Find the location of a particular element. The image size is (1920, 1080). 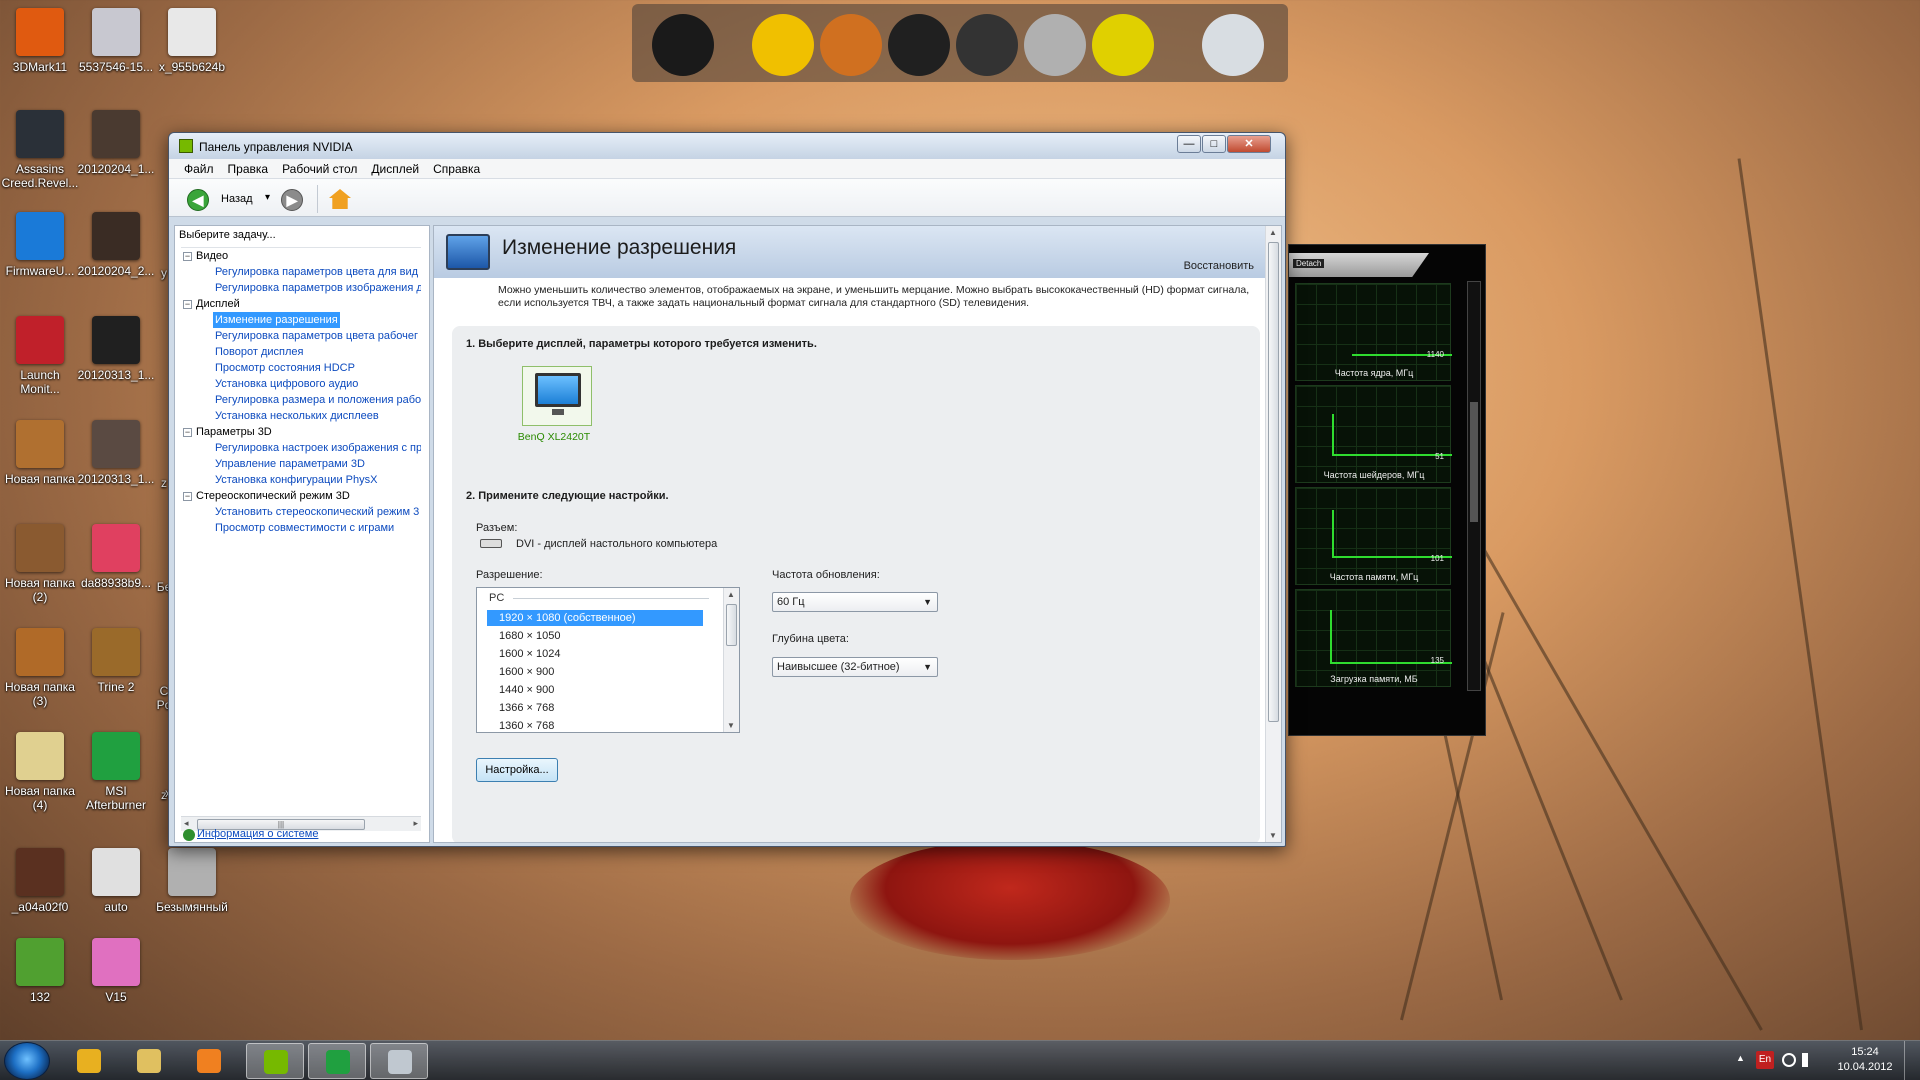

tree-item: Установка конфигурации PhysX is located at coordinates (301, 480).